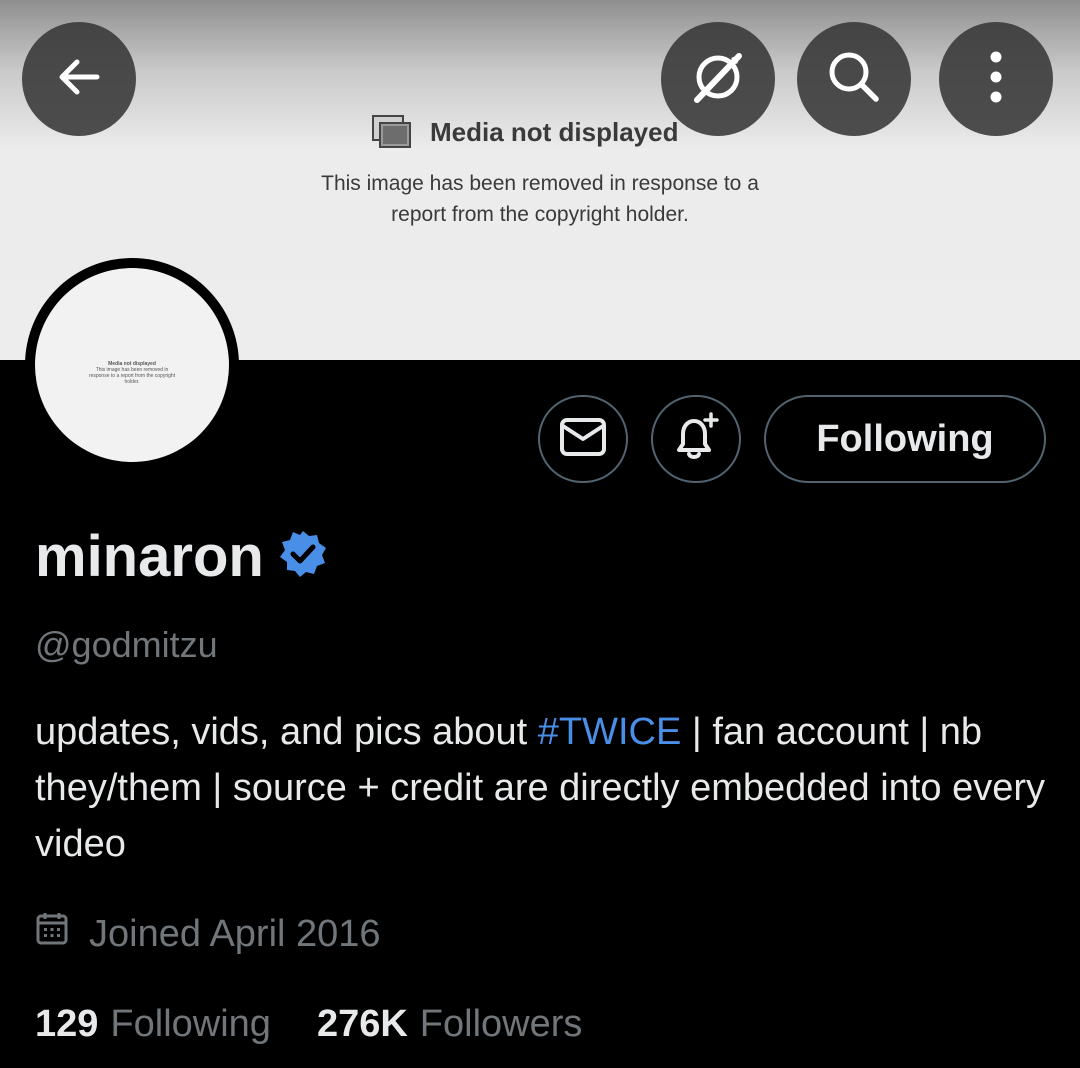  Describe the element at coordinates (392, 132) in the screenshot. I see `media-placeholder-icon` at that location.